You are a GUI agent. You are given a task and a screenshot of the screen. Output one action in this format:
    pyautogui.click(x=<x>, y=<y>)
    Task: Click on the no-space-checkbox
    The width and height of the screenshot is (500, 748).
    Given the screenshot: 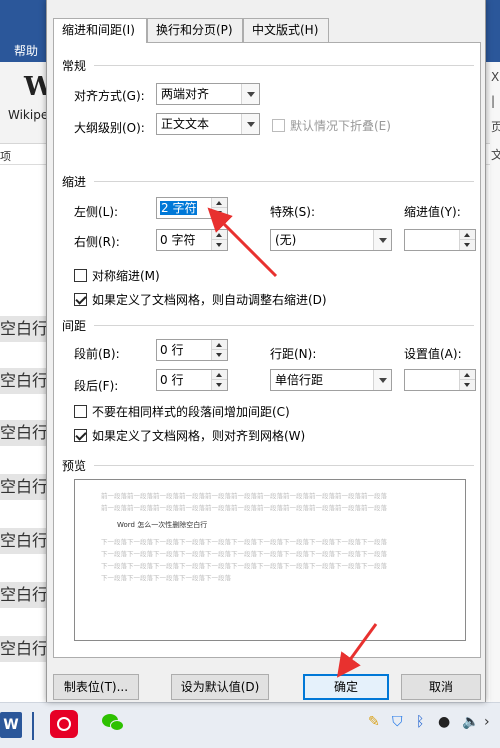 What is the action you would take?
    pyautogui.click(x=80, y=411)
    